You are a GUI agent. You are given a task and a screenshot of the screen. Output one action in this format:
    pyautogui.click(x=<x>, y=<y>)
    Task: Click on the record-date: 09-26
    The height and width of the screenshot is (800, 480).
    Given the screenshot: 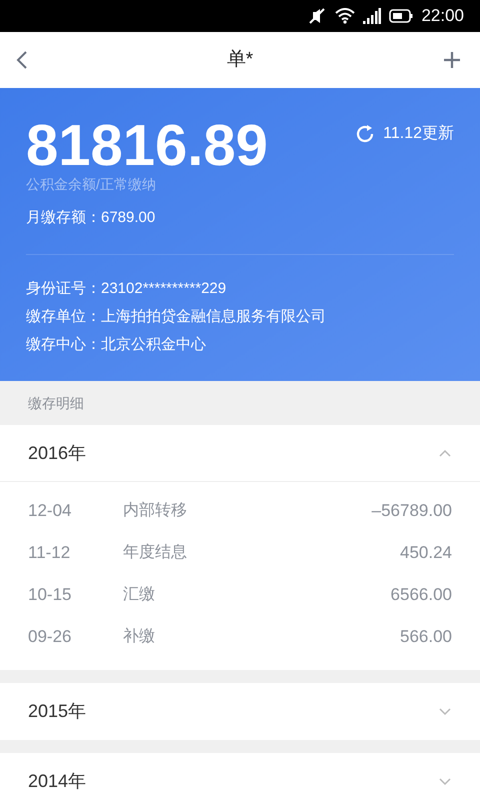 What is the action you would take?
    pyautogui.click(x=50, y=637)
    